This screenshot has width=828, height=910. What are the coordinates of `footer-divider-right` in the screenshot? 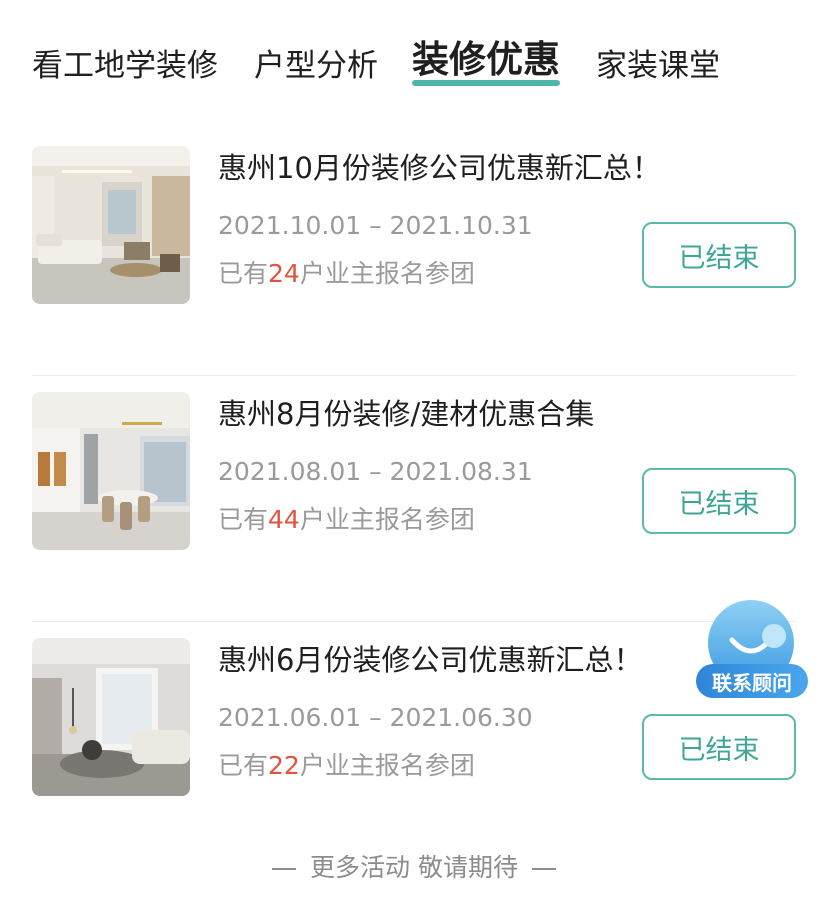 It's located at (543, 869).